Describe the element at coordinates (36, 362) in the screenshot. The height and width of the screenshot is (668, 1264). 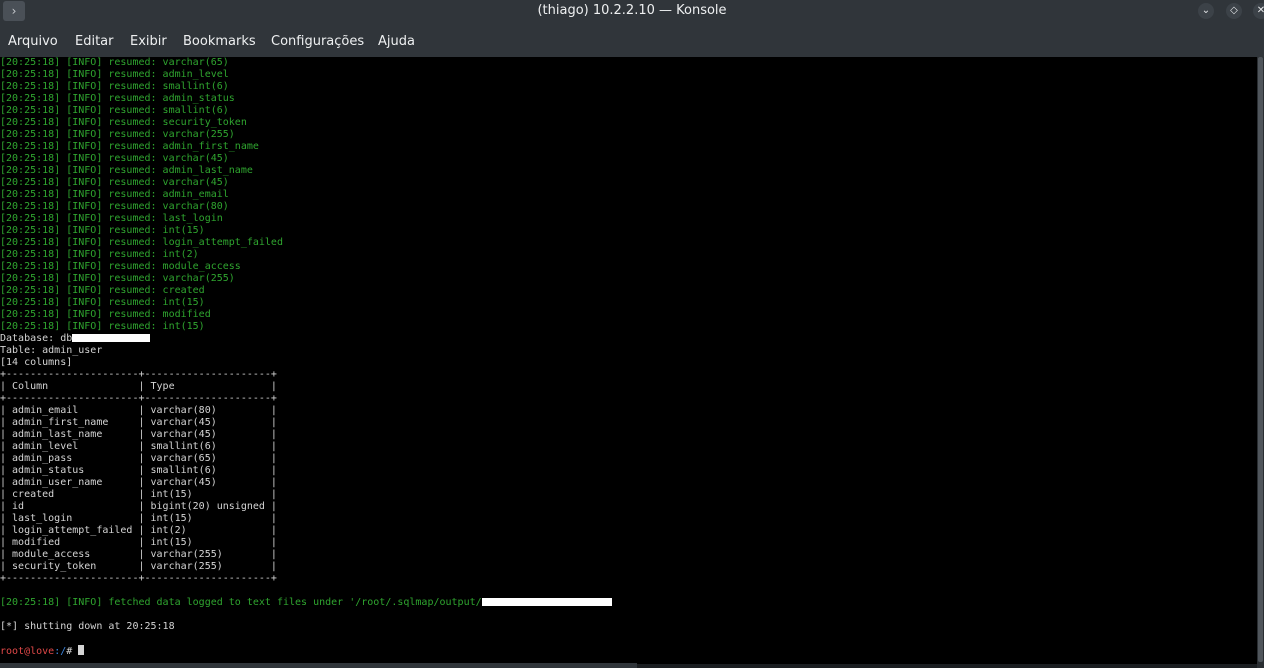
I see `columns-count-line: [14 columns]` at that location.